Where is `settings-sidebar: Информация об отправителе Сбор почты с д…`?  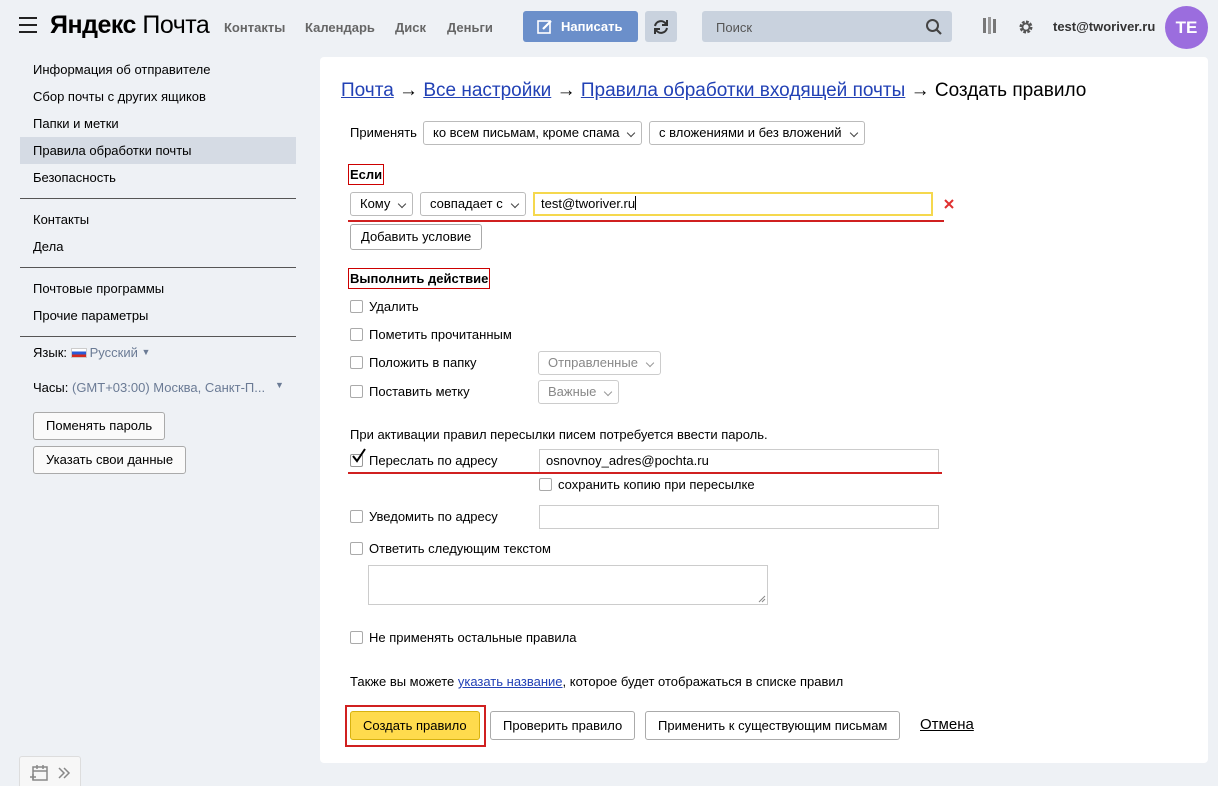 settings-sidebar: Информация об отправителе Сбор почты с д… is located at coordinates (158, 265).